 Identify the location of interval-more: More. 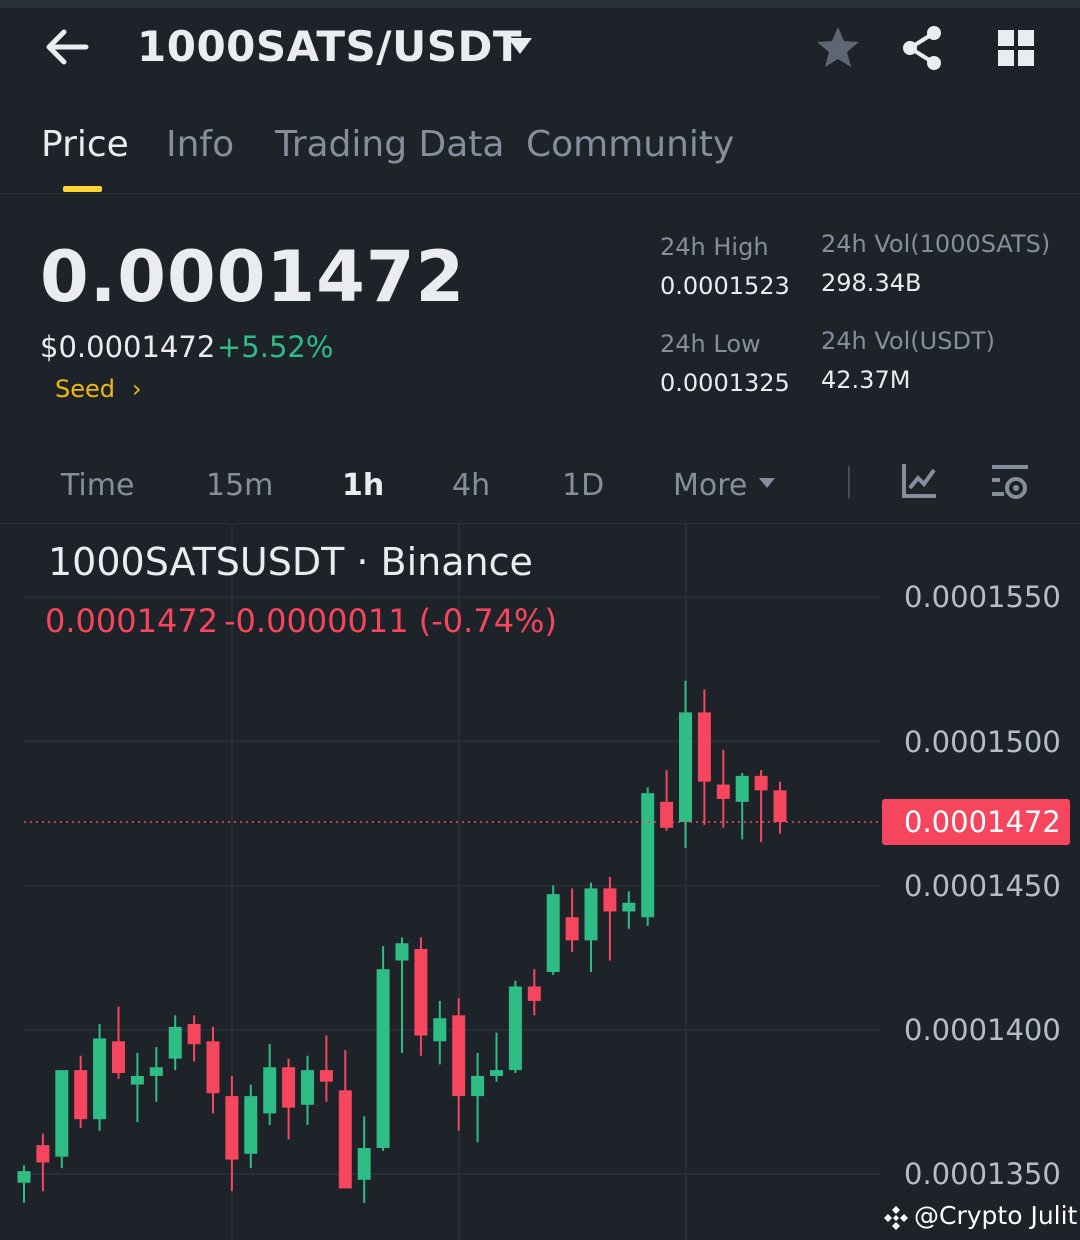
(710, 485).